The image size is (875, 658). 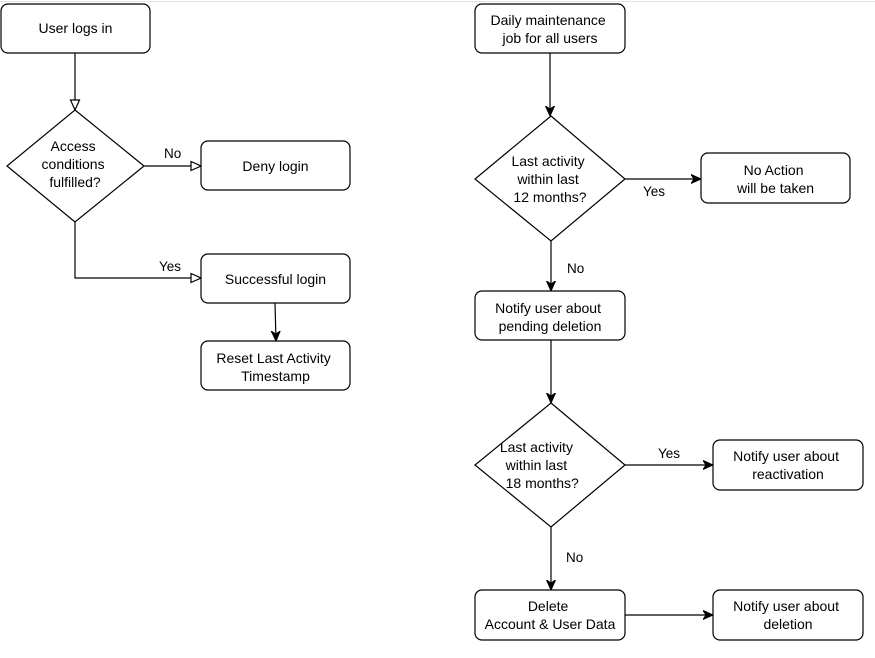 I want to click on node-label: Last activity within last 12 months?, so click(x=549, y=179).